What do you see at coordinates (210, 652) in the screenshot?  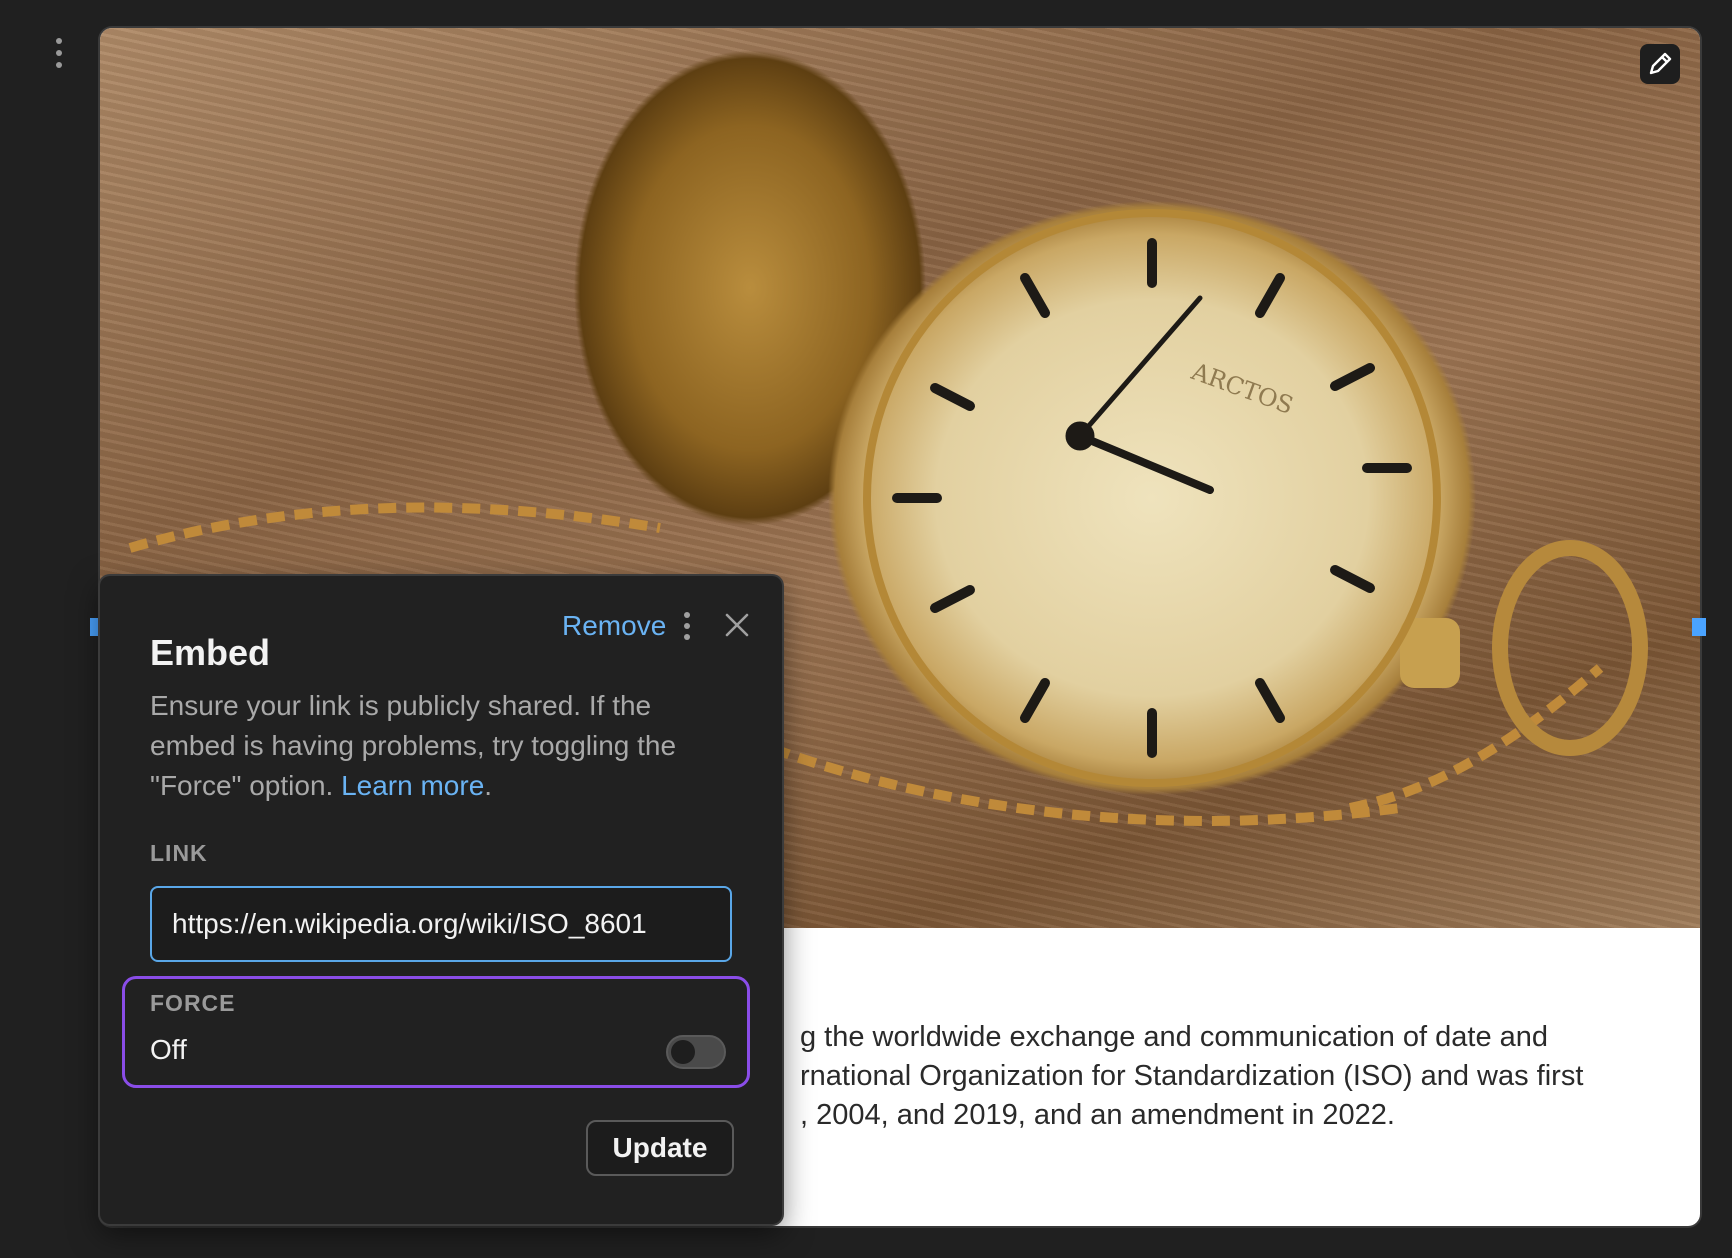 I see `popover-title: Embed` at bounding box center [210, 652].